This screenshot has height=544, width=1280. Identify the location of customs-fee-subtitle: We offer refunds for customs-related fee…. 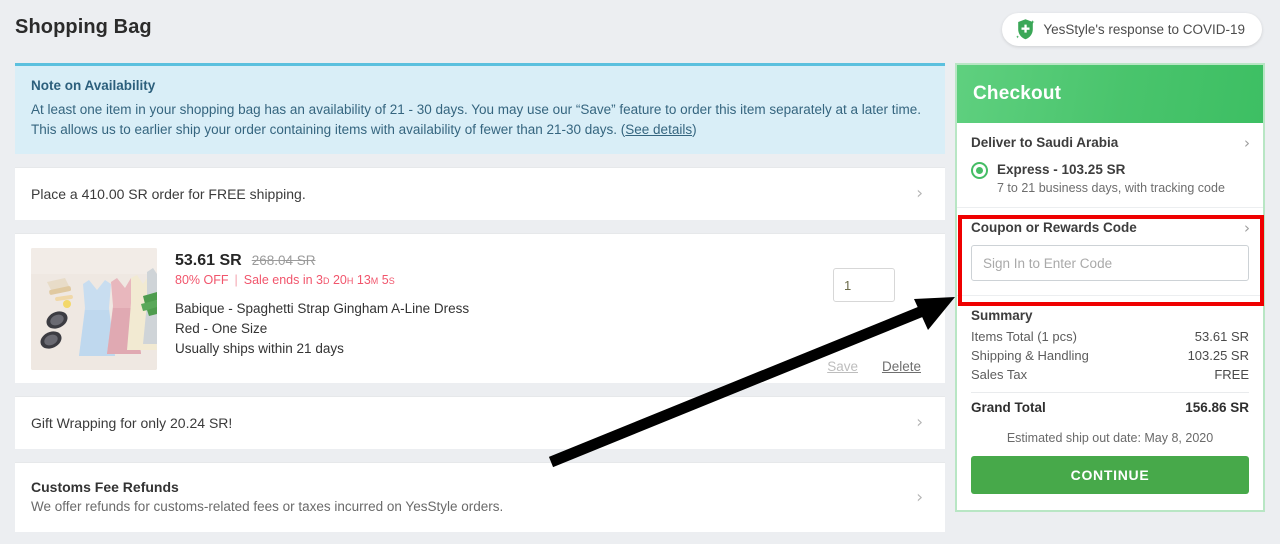
(267, 506).